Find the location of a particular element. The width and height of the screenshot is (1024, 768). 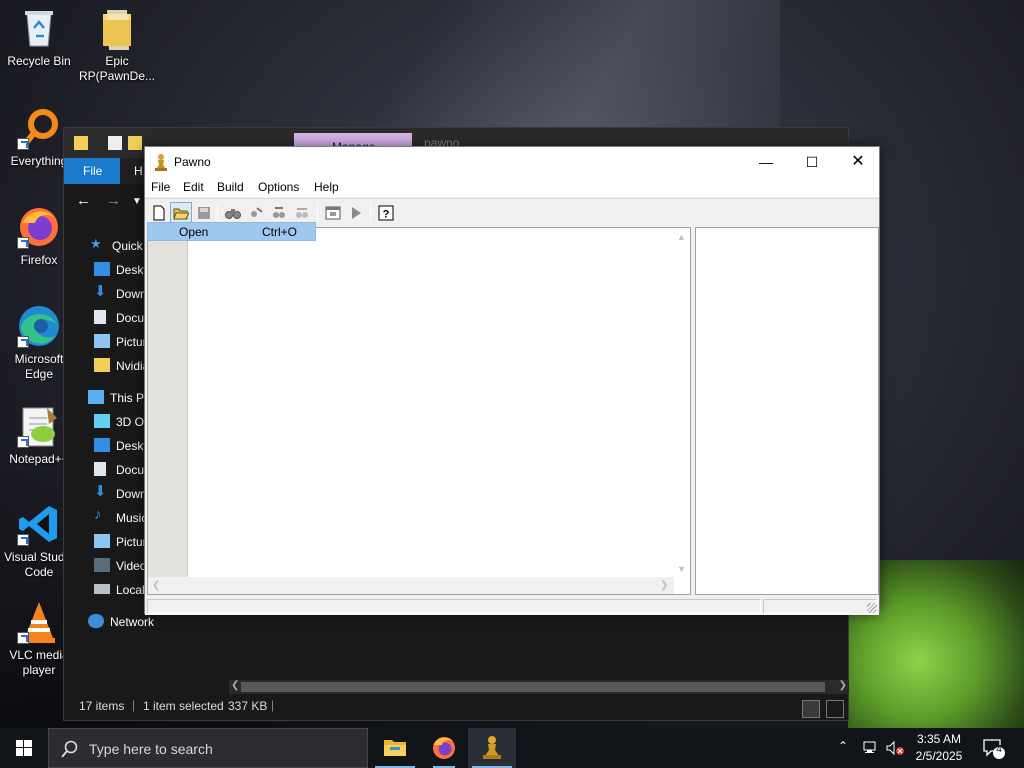

function-list-panel is located at coordinates (787, 411).